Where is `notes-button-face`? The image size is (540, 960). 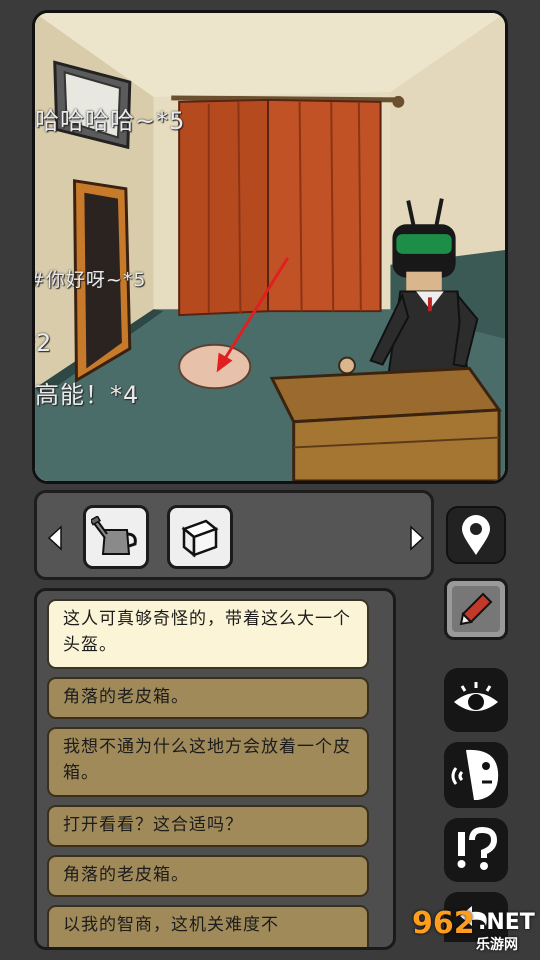
notes-button-face is located at coordinates (476, 609).